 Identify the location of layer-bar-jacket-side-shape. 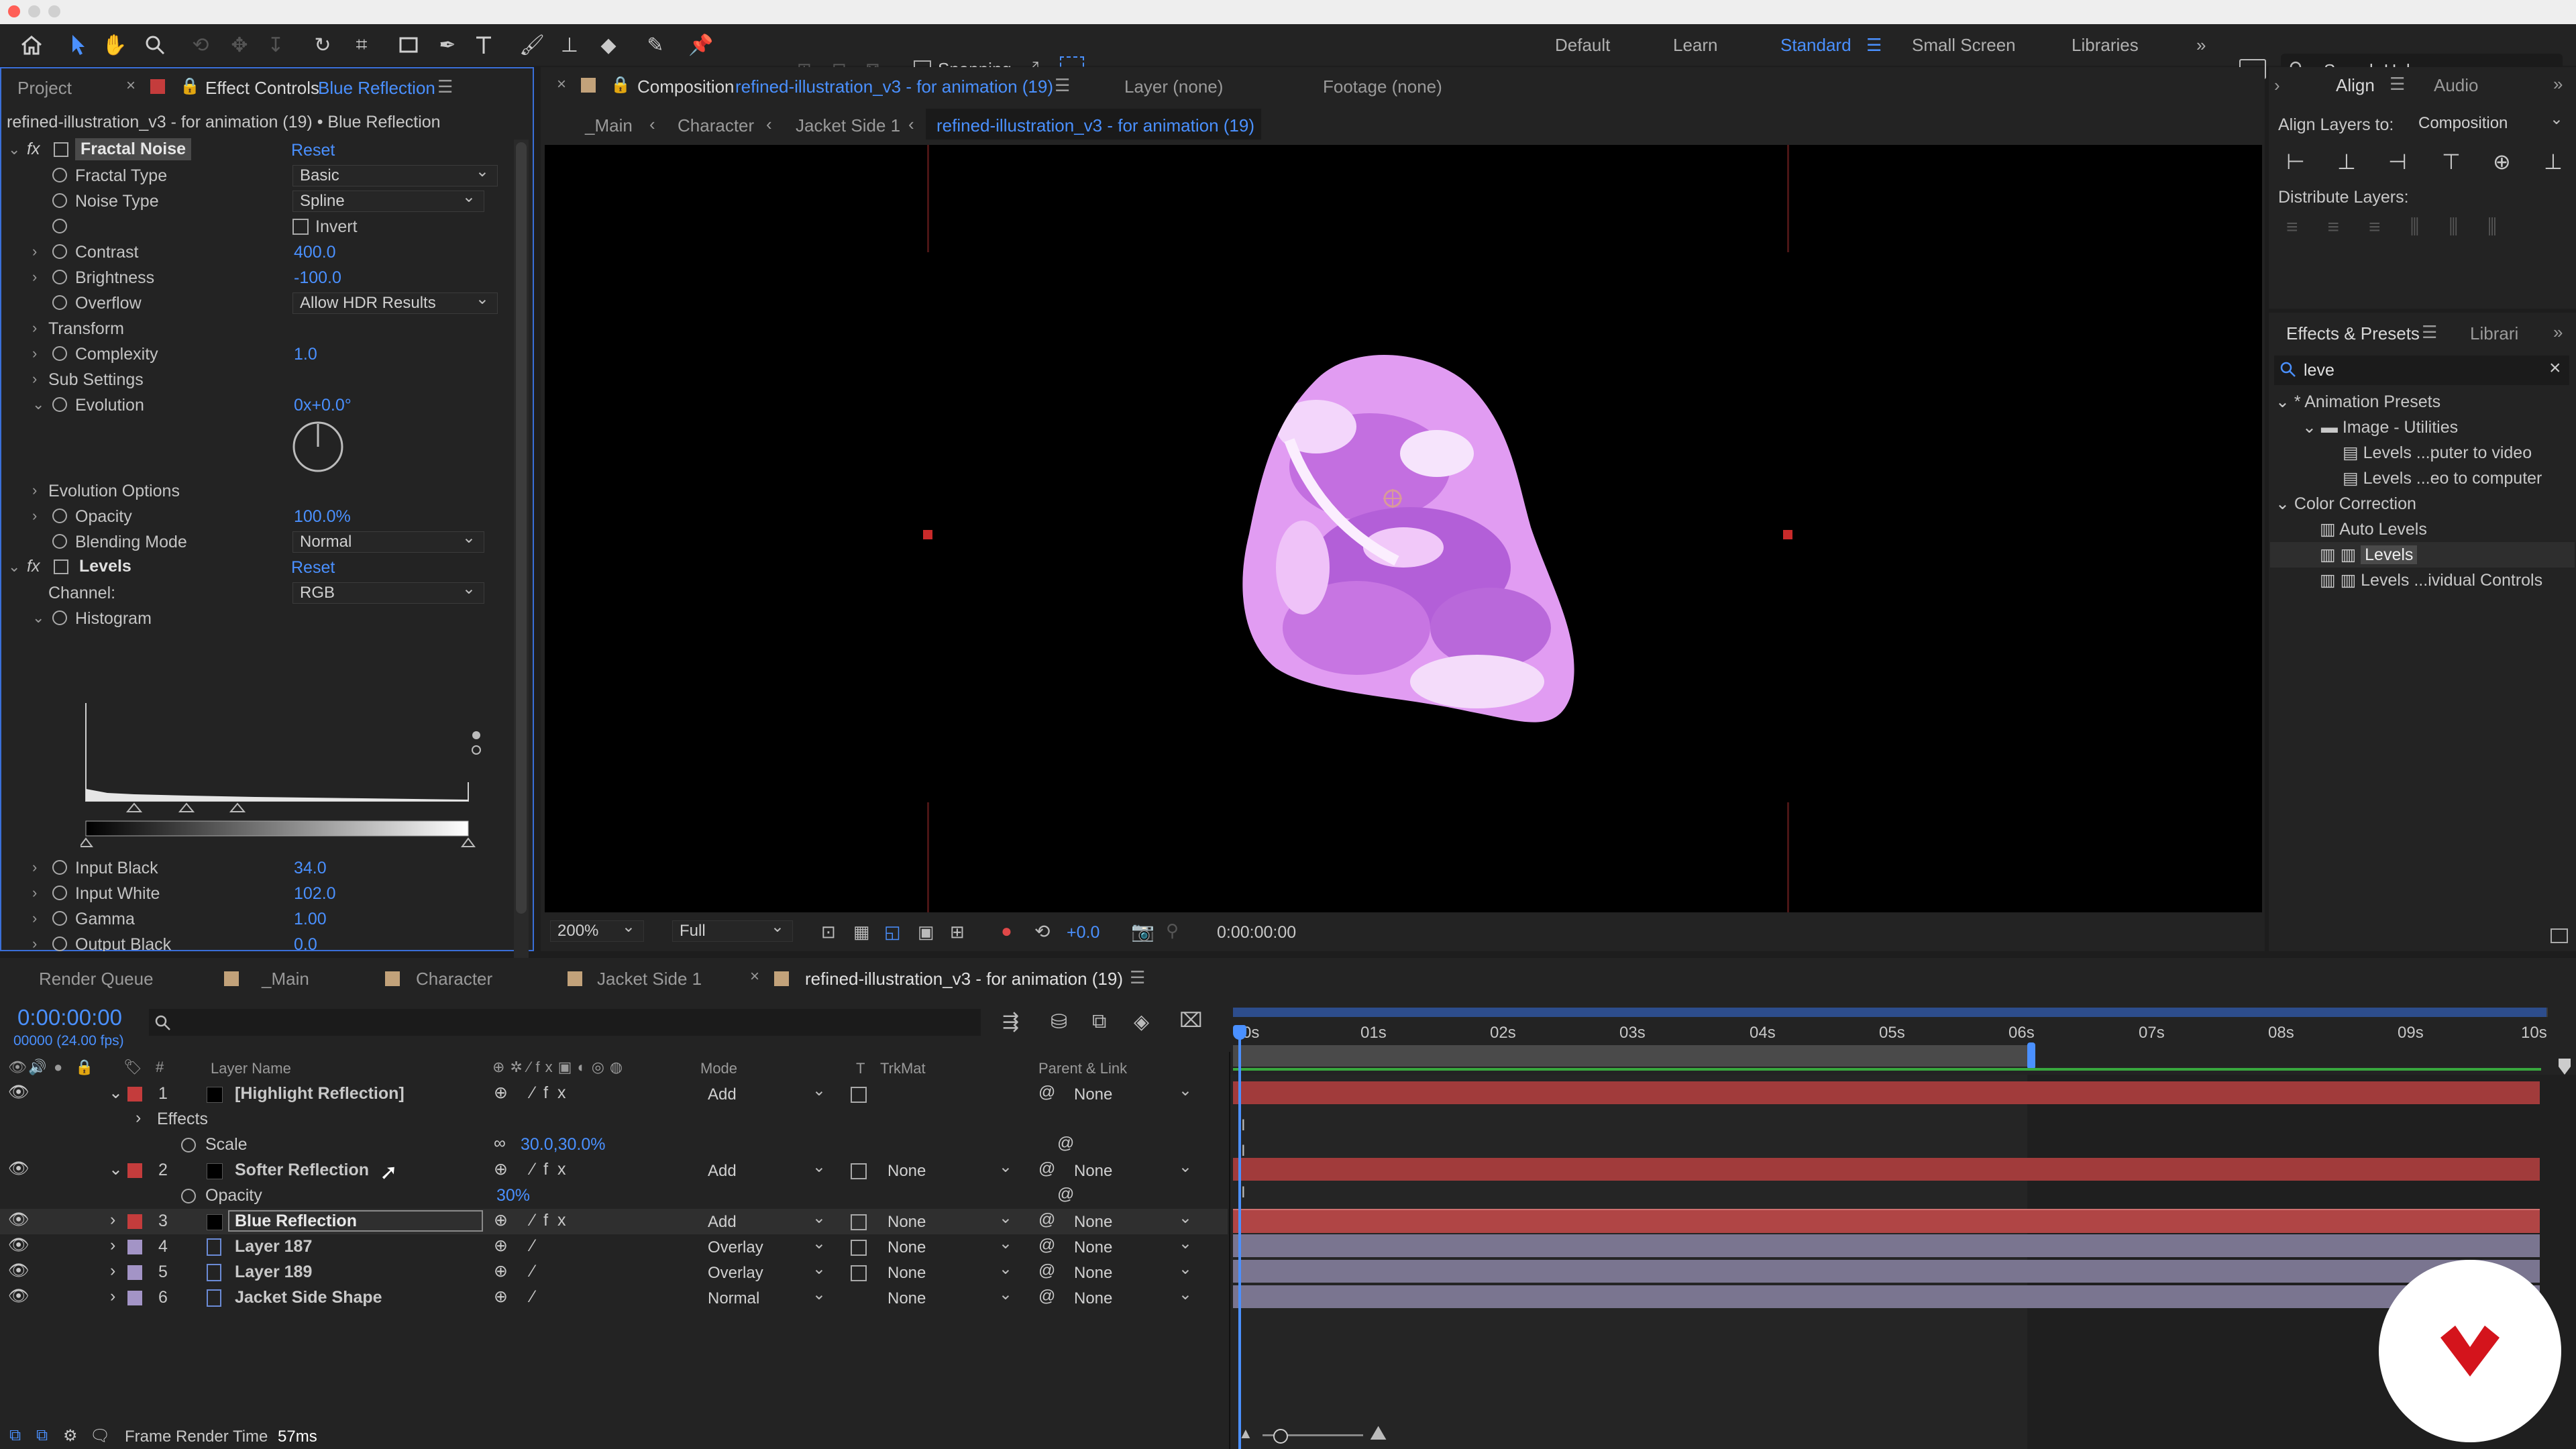
(1886, 1296).